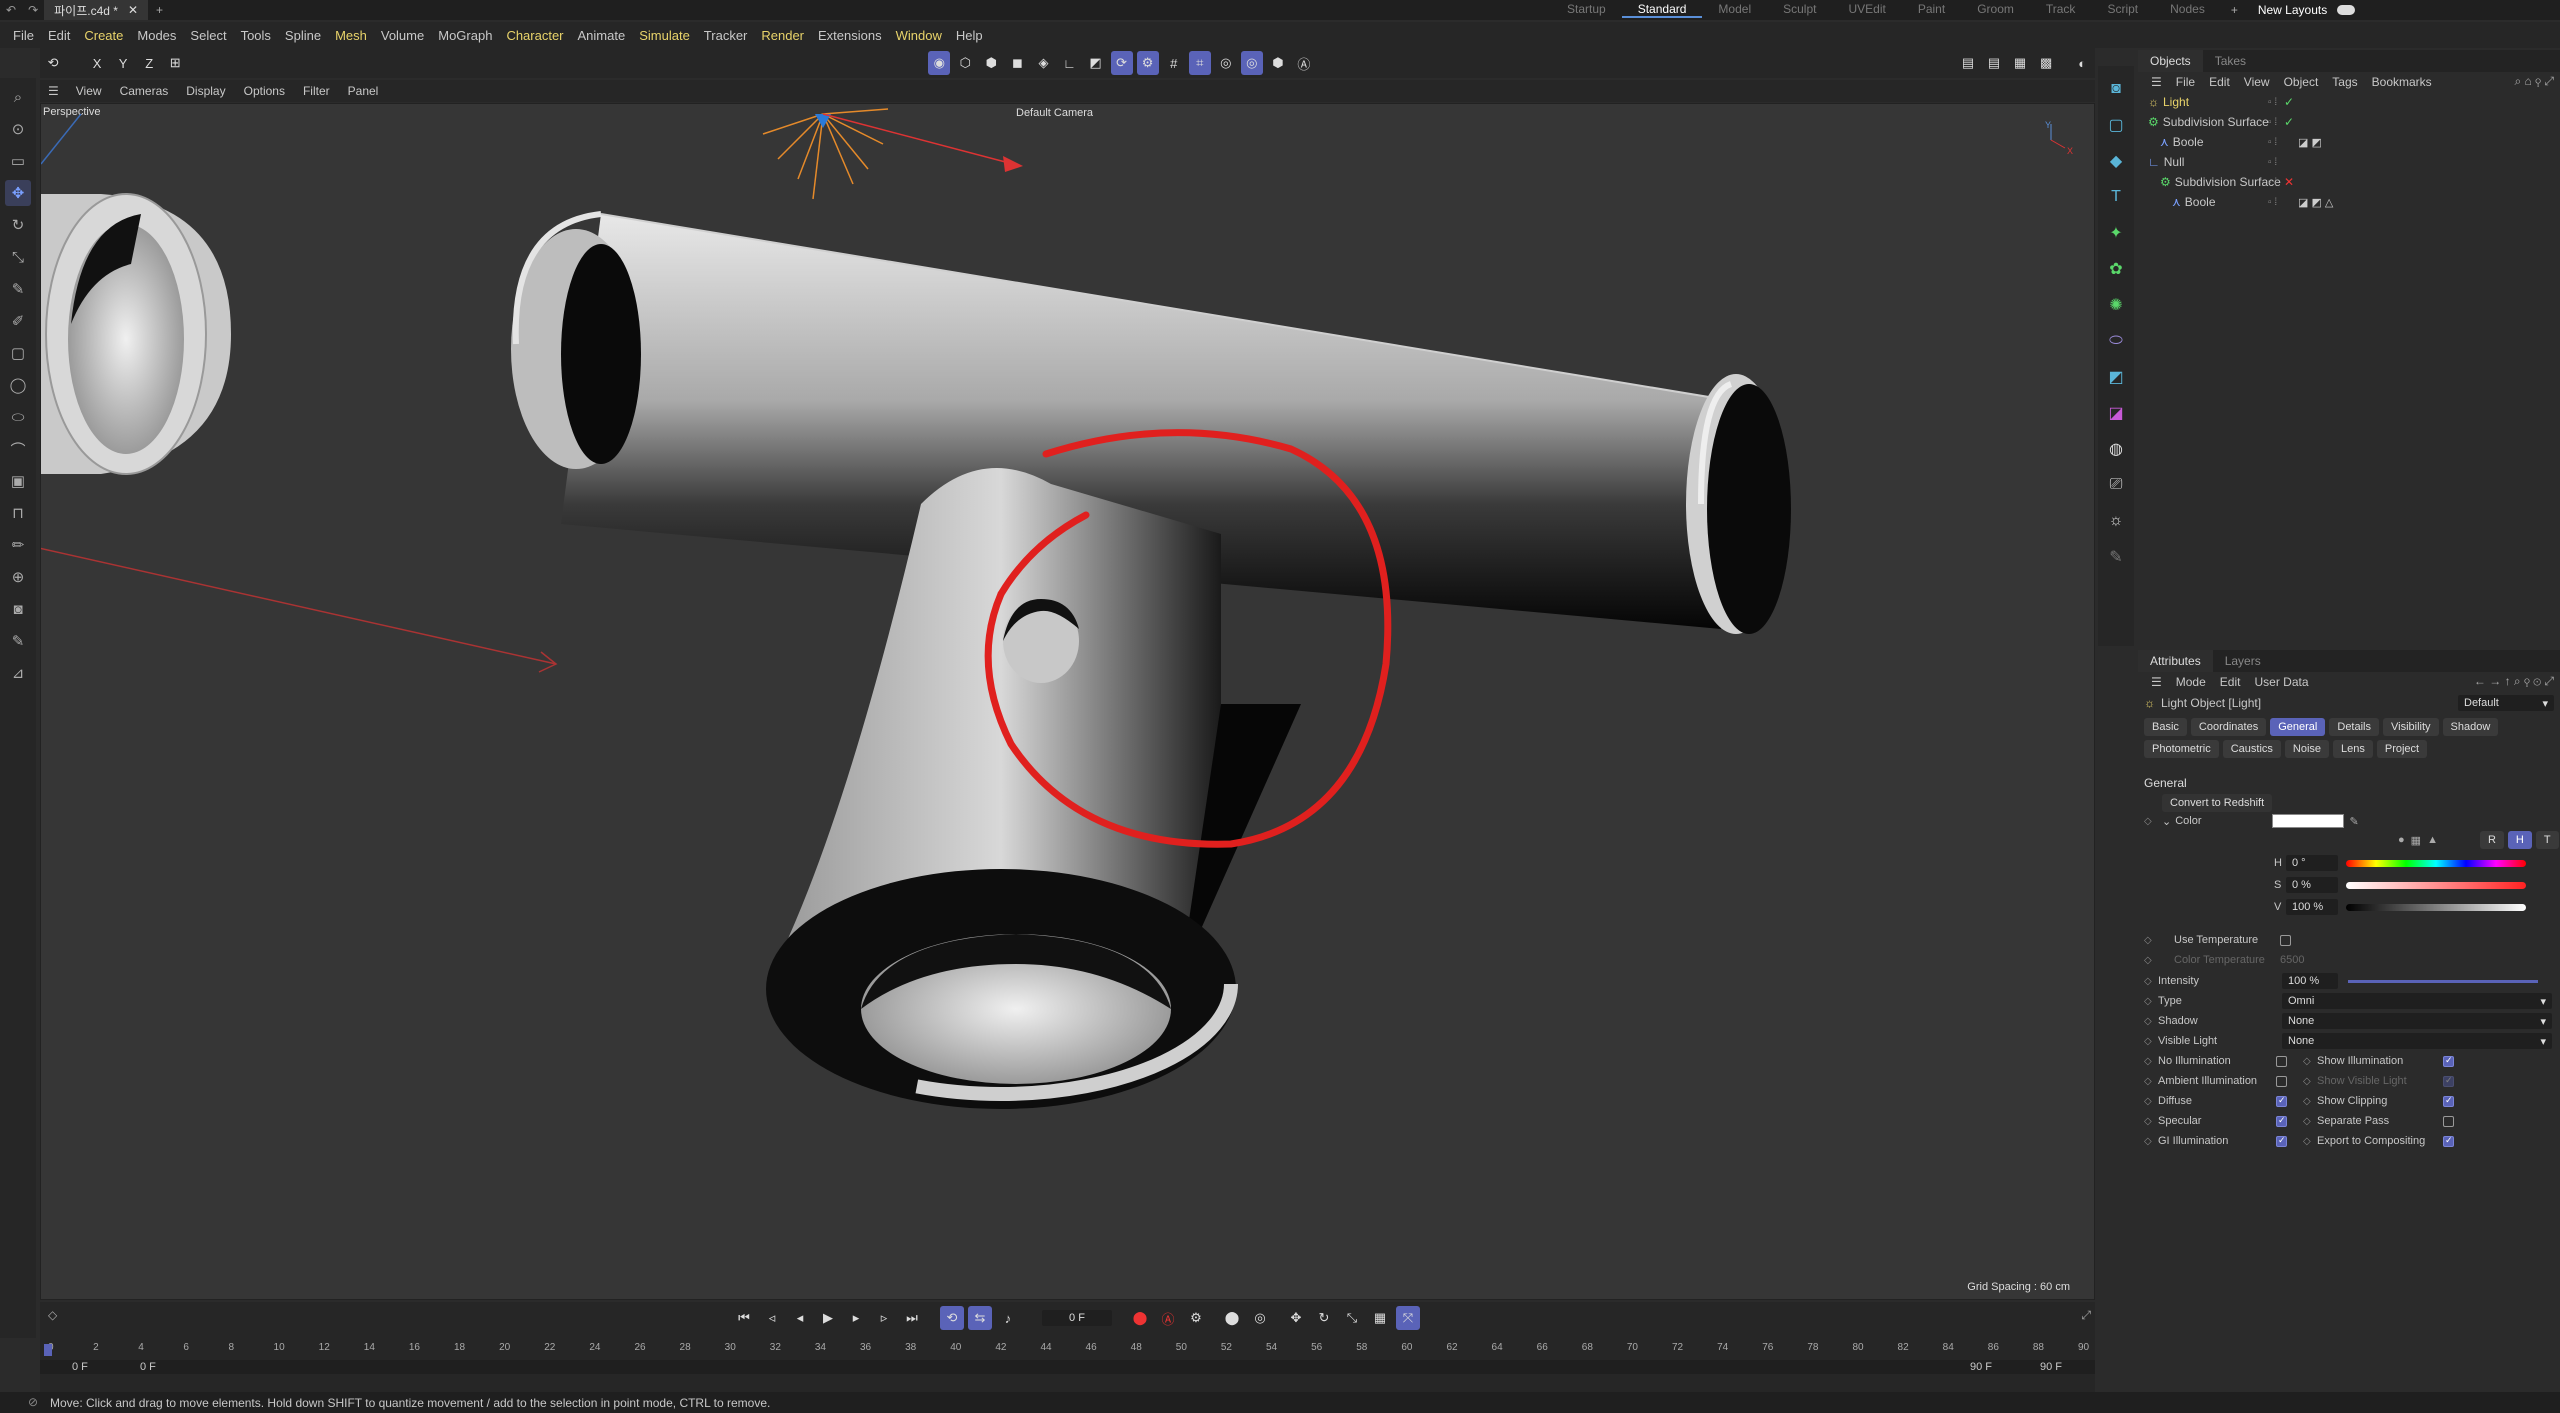 The image size is (2560, 1413). Describe the element at coordinates (2301, 82) in the screenshot. I see `objects-menu-object: Object` at that location.